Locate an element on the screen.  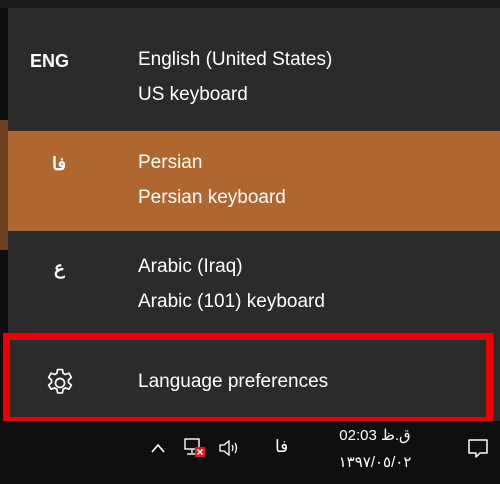
language-code: ENG is located at coordinates (50, 61).